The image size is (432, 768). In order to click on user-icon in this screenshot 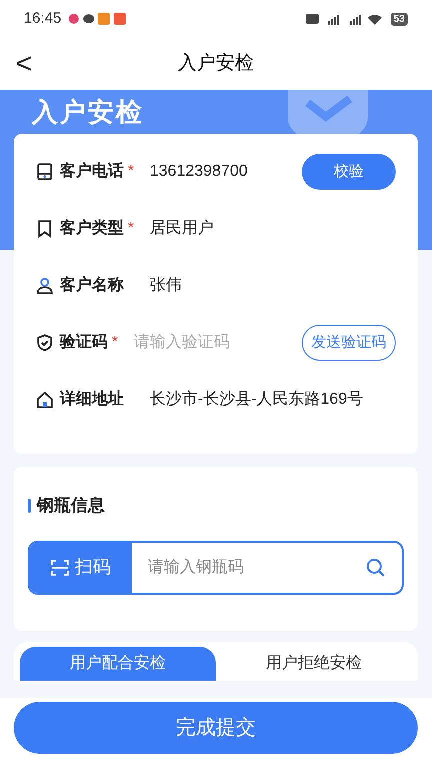, I will do `click(45, 286)`.